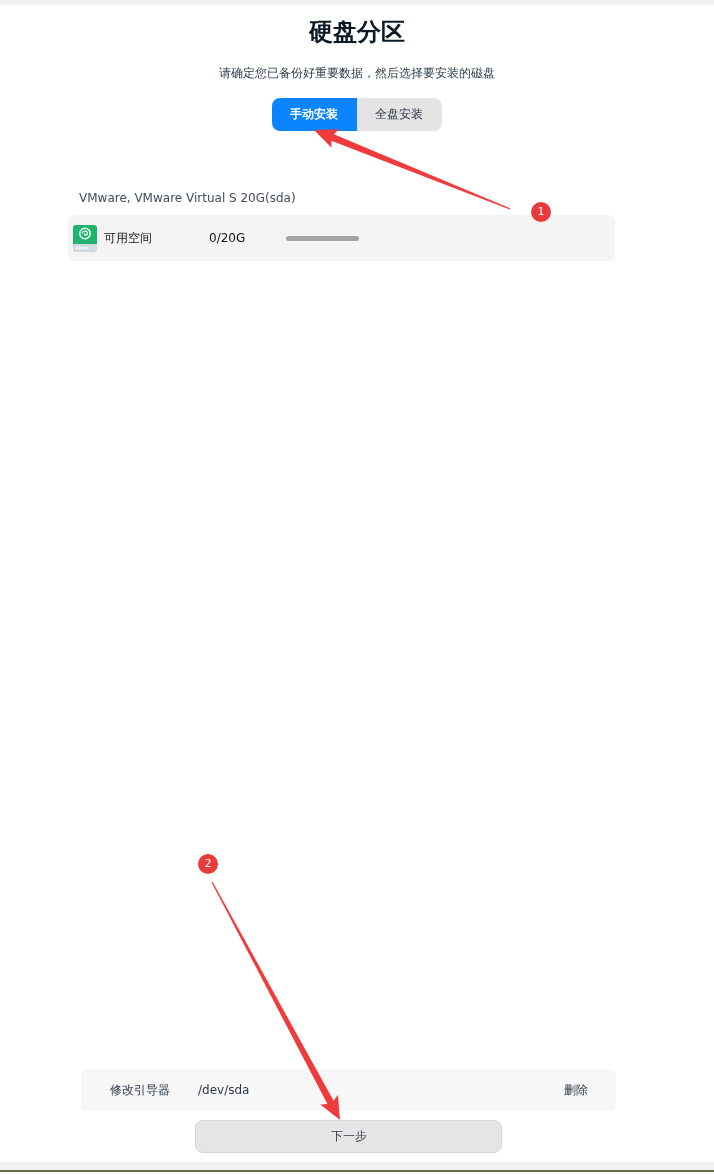  I want to click on bootloader-device: /dev/sda, so click(224, 1090).